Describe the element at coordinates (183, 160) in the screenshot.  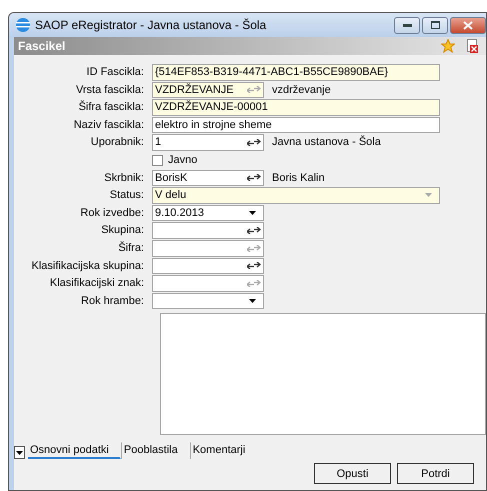
I see `checkbox-label: Javno` at that location.